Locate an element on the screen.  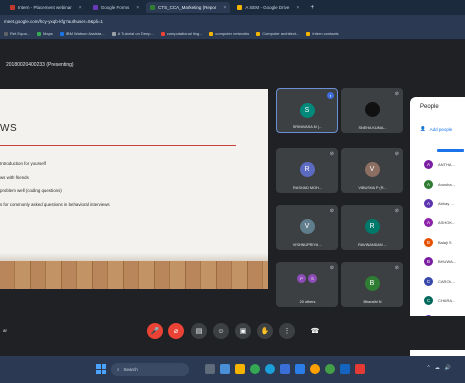
tab-label: Google Forms is located at coordinates (115, 7).